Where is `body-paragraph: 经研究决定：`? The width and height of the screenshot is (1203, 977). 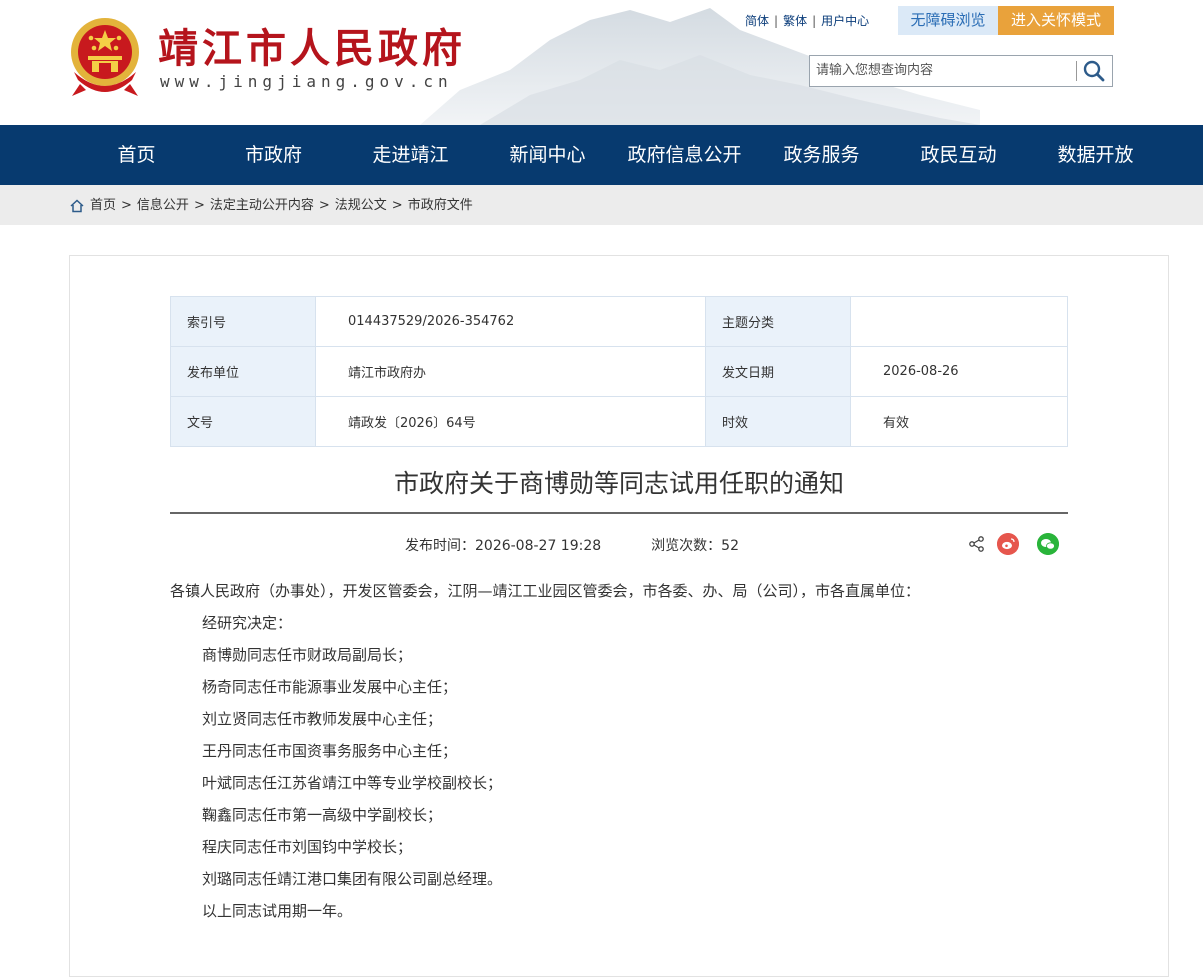 body-paragraph: 经研究决定： is located at coordinates (247, 623).